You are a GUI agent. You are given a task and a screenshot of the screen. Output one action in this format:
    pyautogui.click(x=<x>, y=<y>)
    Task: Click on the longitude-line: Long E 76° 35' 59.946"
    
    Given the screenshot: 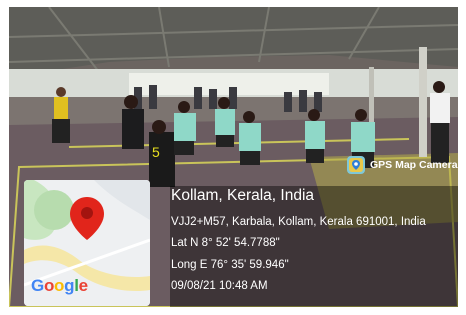 What is the action you would take?
    pyautogui.click(x=230, y=265)
    